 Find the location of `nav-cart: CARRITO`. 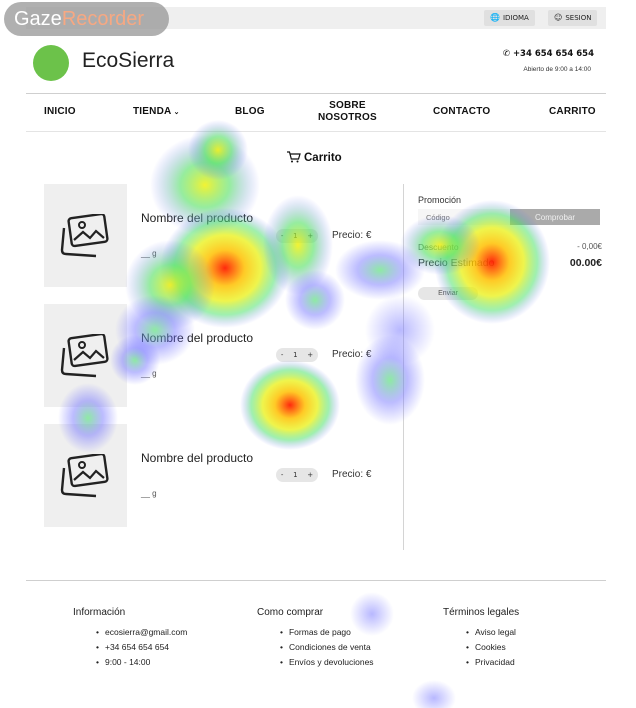

nav-cart: CARRITO is located at coordinates (572, 111).